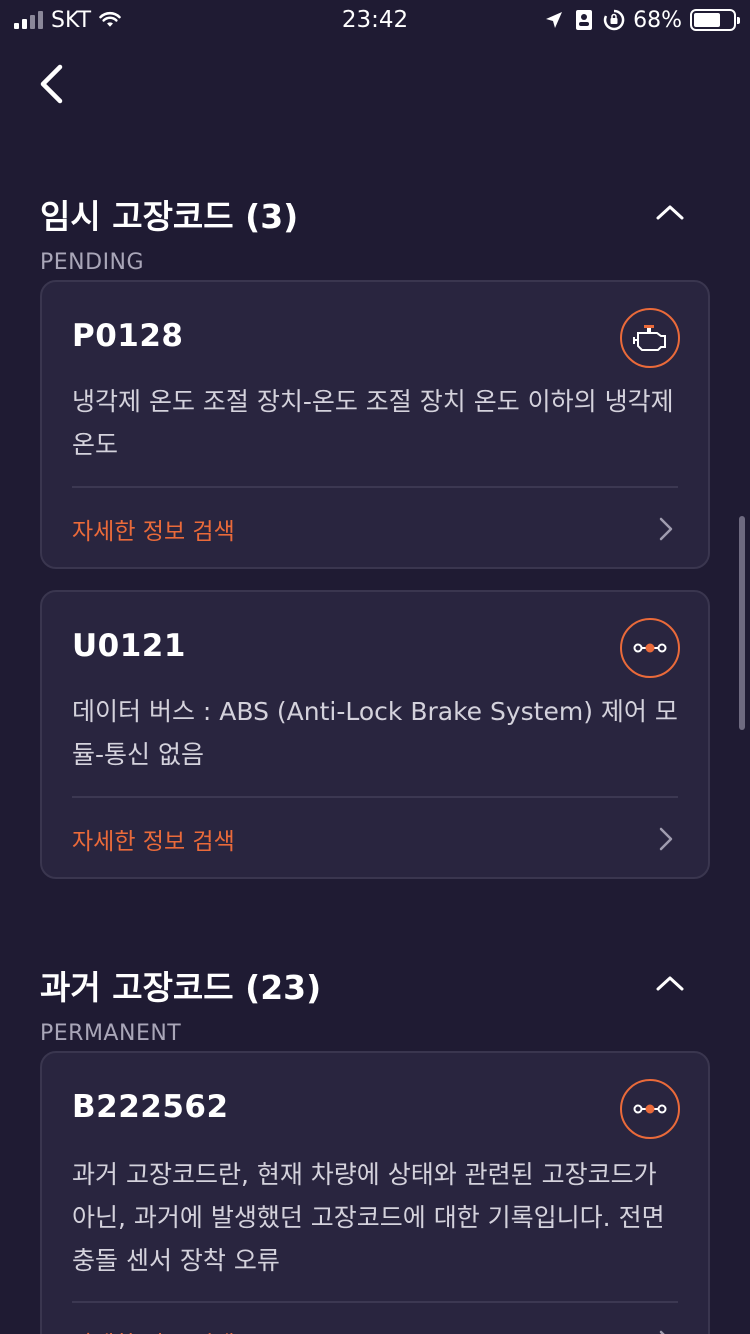  I want to click on section-title: 임시 고장코드 (3), so click(169, 216).